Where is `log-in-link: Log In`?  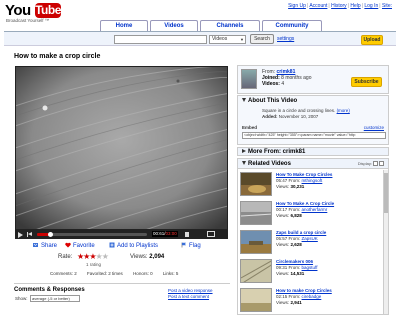 log-in-link: Log In is located at coordinates (371, 6).